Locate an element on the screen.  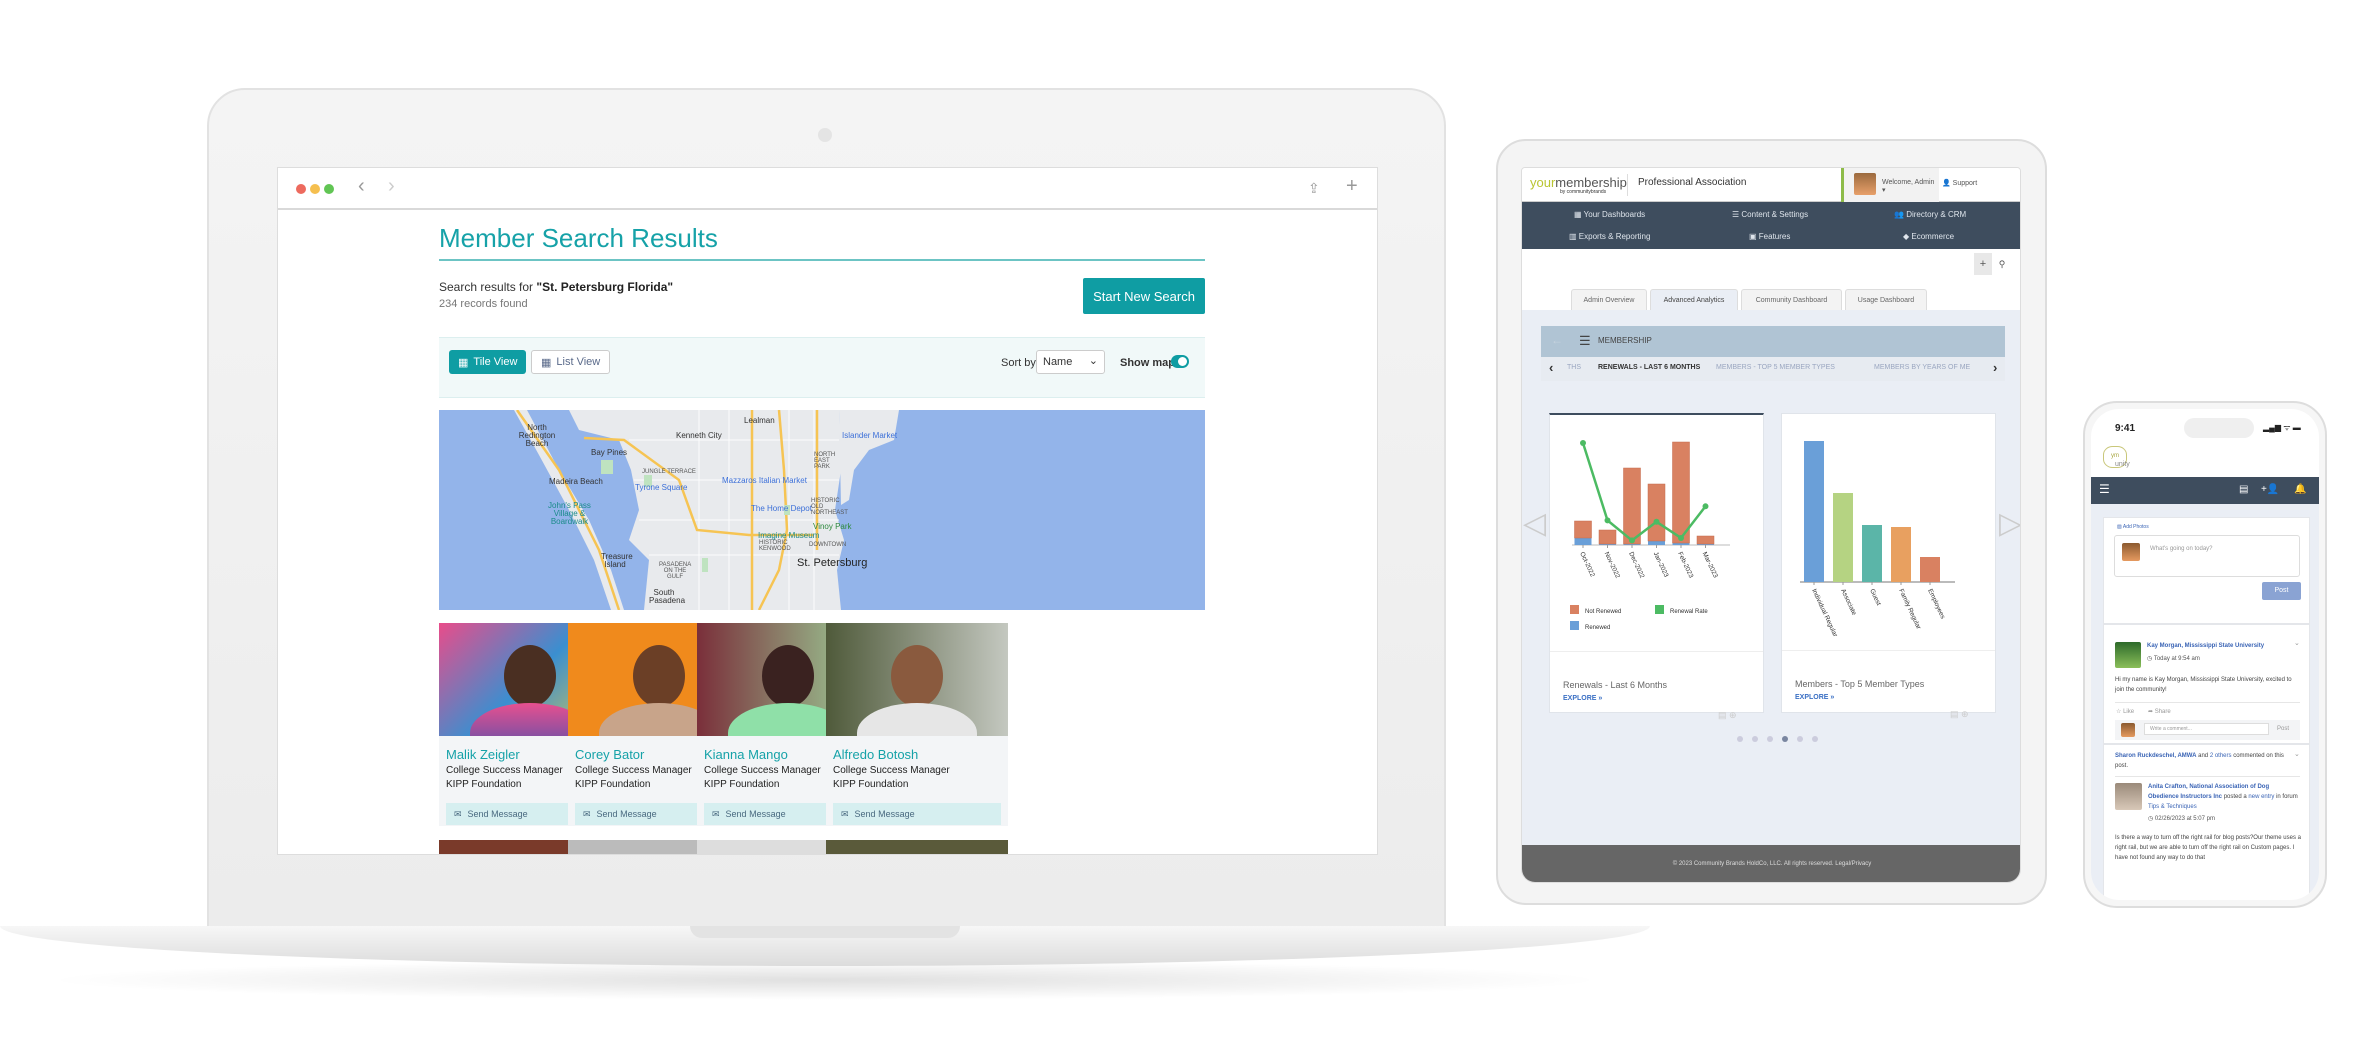
x-tick-label: Associate is located at coordinates (1848, 602).